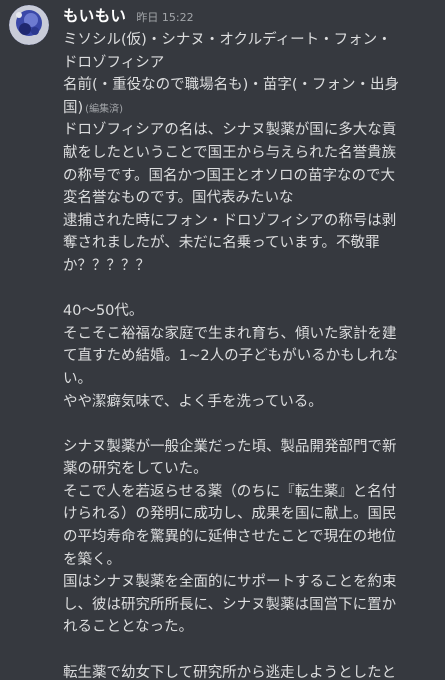 This screenshot has height=680, width=445. I want to click on message-text: シナヌ製薬が一般企業だった頃、製品開発部門で新, so click(230, 446).